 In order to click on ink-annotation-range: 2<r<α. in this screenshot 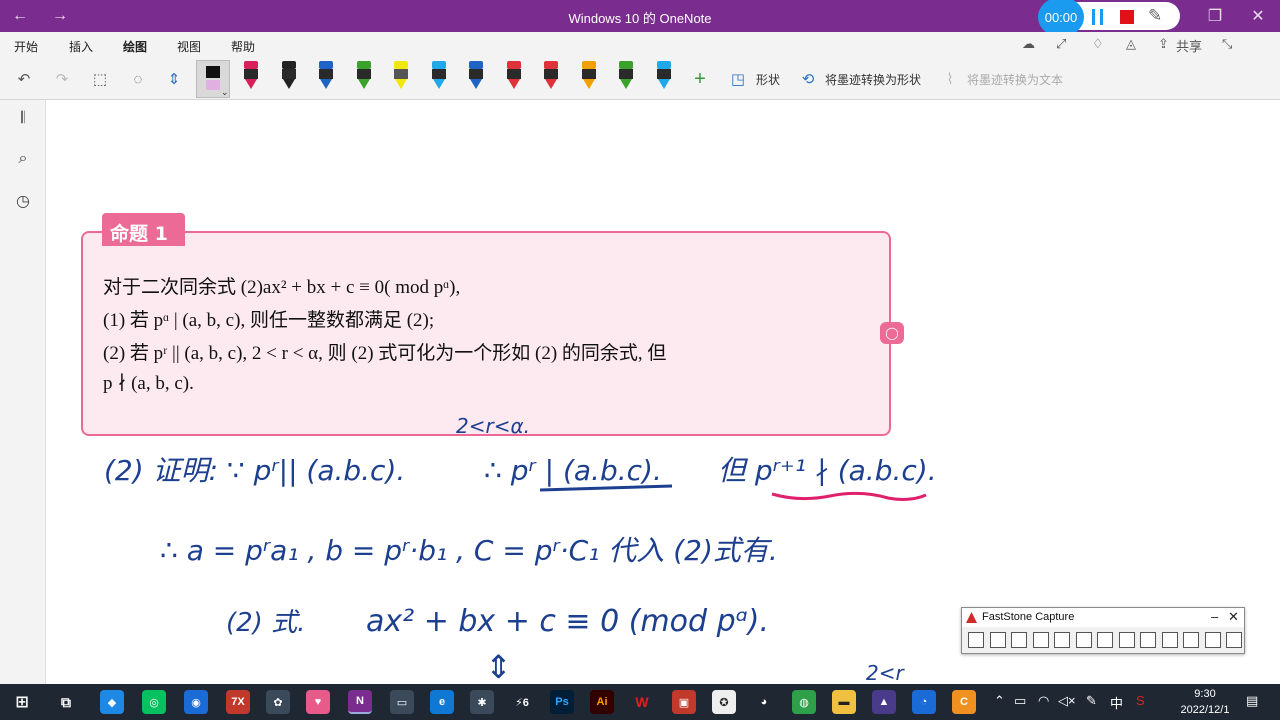, I will do `click(493, 426)`.